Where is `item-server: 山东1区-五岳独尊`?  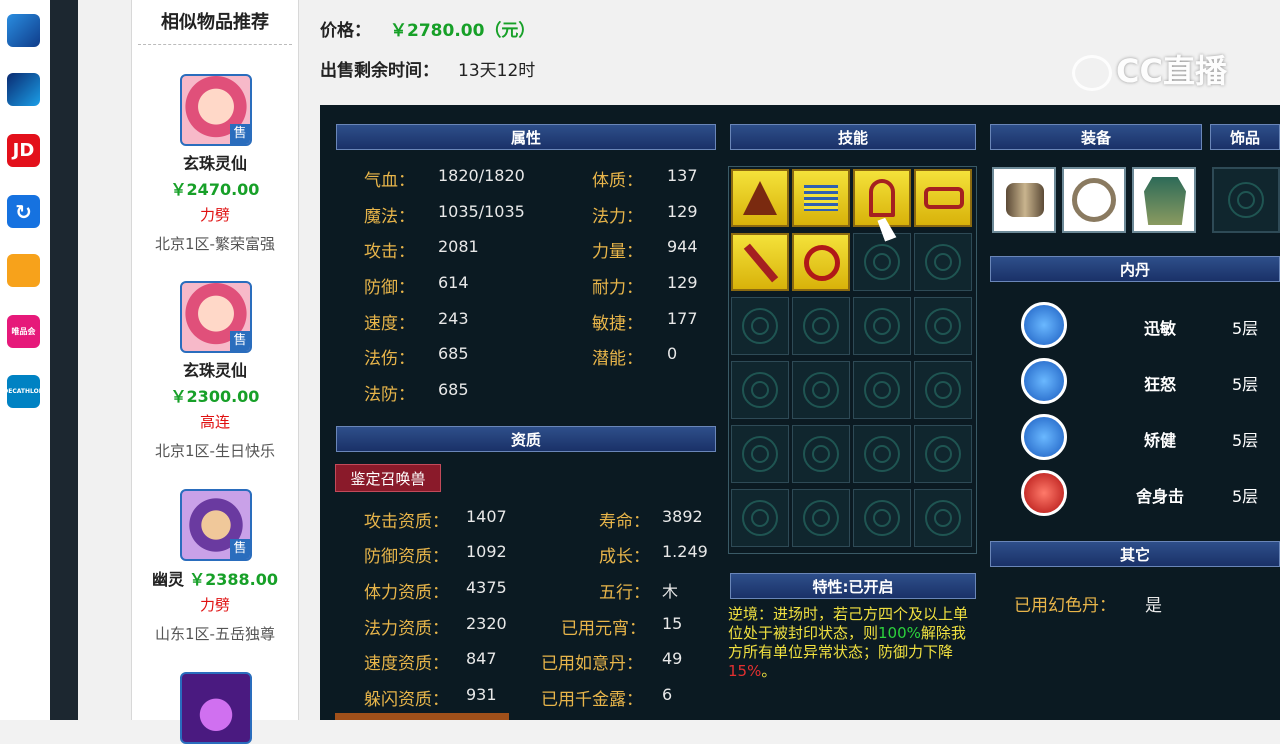 item-server: 山东1区-五岳独尊 is located at coordinates (215, 634).